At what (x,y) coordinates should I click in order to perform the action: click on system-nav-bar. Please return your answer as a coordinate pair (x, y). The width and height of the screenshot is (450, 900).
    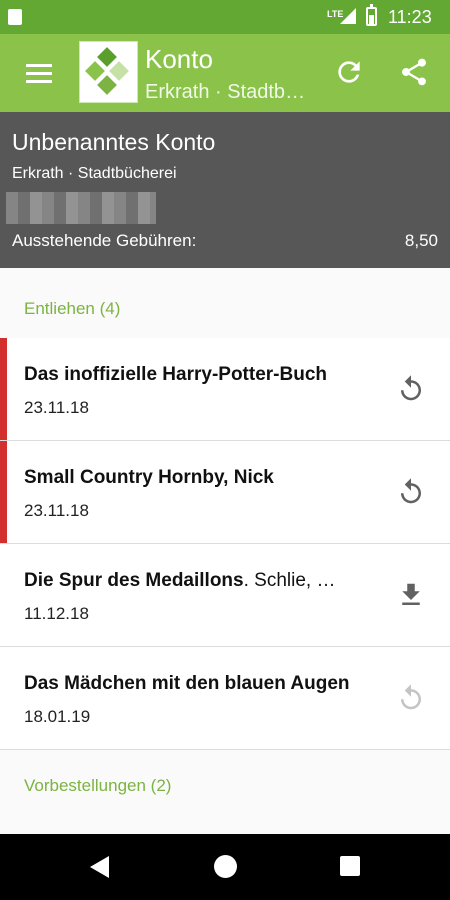
    Looking at the image, I should click on (225, 867).